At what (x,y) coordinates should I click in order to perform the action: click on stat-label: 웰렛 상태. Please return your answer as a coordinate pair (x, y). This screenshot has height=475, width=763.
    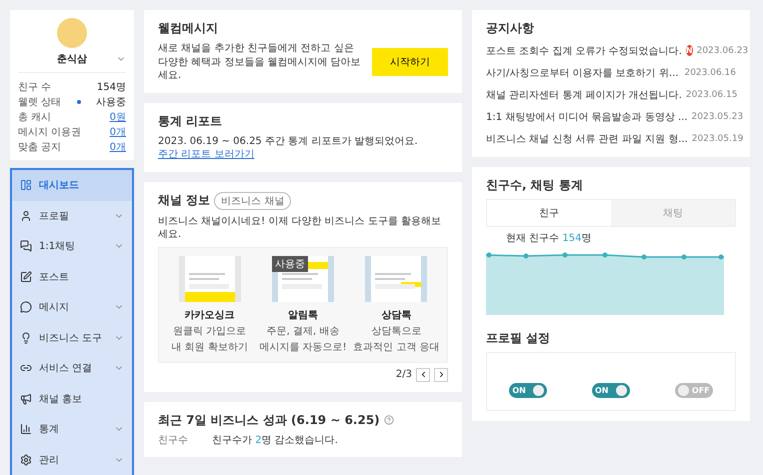
    Looking at the image, I should click on (40, 102).